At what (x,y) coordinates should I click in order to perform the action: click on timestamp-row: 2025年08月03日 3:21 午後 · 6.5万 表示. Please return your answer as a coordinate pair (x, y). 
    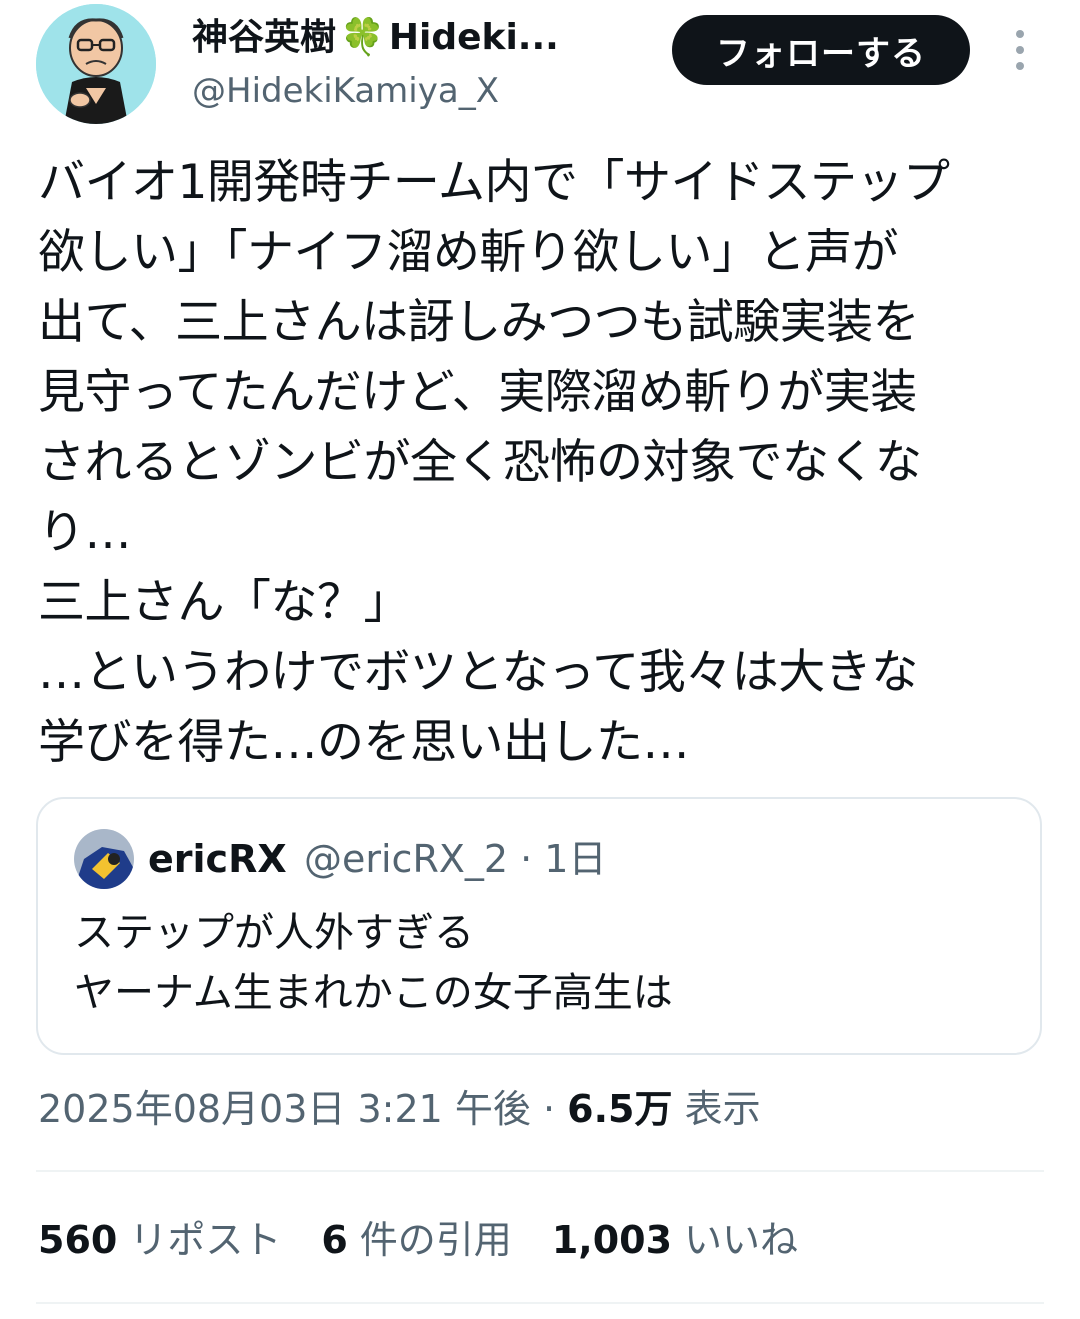
    Looking at the image, I should click on (399, 1109).